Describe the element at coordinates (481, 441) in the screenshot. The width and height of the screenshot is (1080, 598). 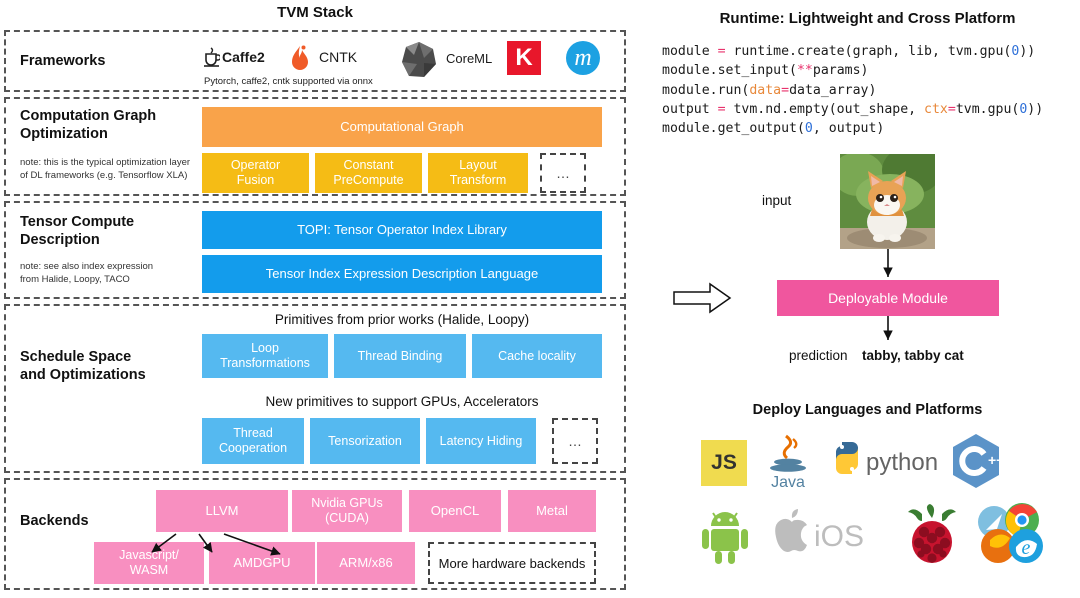
I see `box-latency-hiding: Latency Hiding` at that location.